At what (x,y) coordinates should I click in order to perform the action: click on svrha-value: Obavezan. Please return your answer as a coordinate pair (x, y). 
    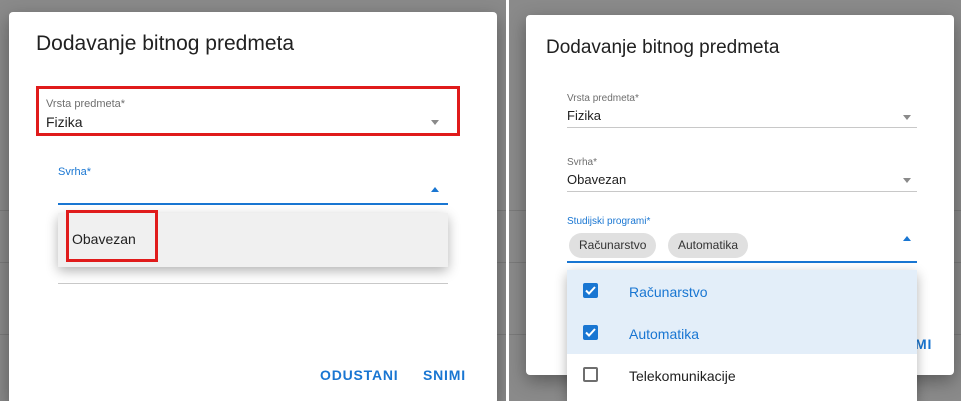
    Looking at the image, I should click on (597, 179).